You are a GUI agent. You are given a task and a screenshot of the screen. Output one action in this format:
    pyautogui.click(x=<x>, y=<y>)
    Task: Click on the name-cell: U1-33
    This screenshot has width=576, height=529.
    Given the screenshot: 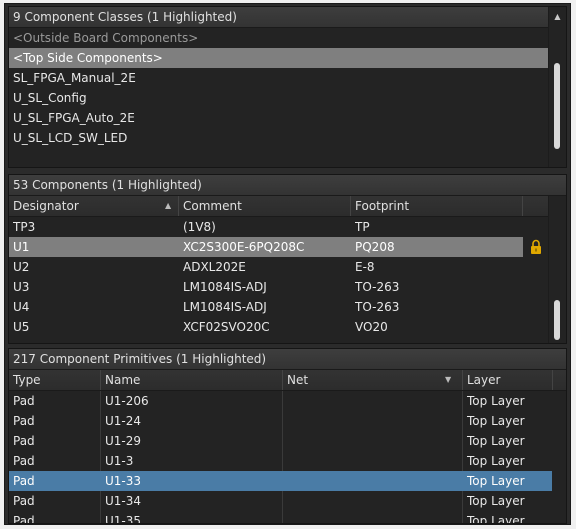 What is the action you would take?
    pyautogui.click(x=123, y=481)
    